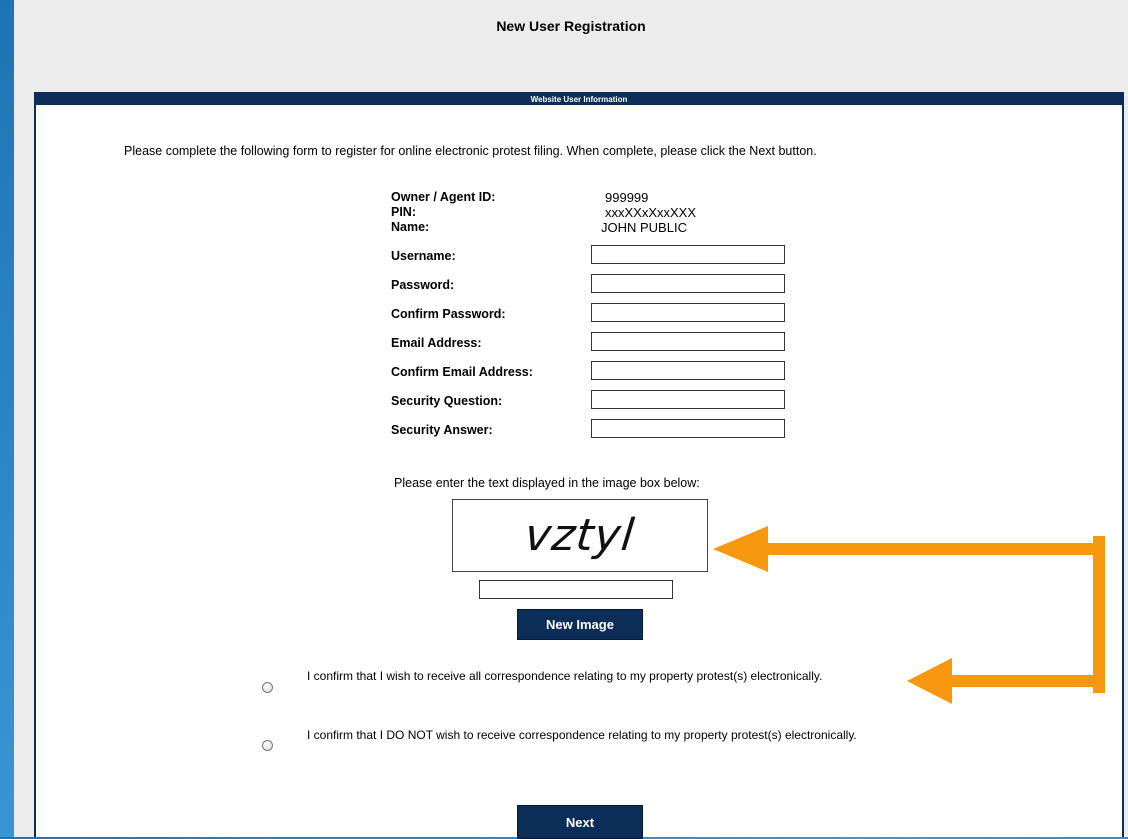 This screenshot has height=839, width=1128. What do you see at coordinates (571, 26) in the screenshot?
I see `page-title: New User Registration` at bounding box center [571, 26].